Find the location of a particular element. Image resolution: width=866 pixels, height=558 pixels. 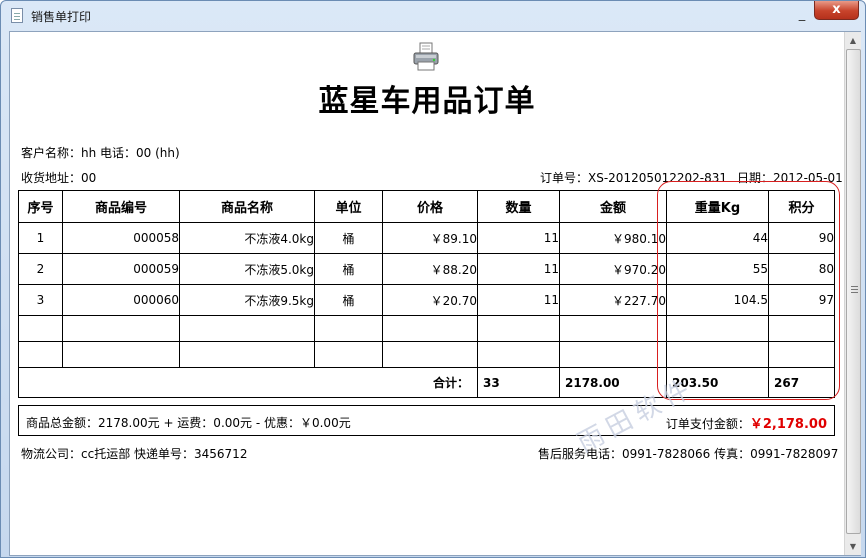

printer-icon is located at coordinates (426, 57).